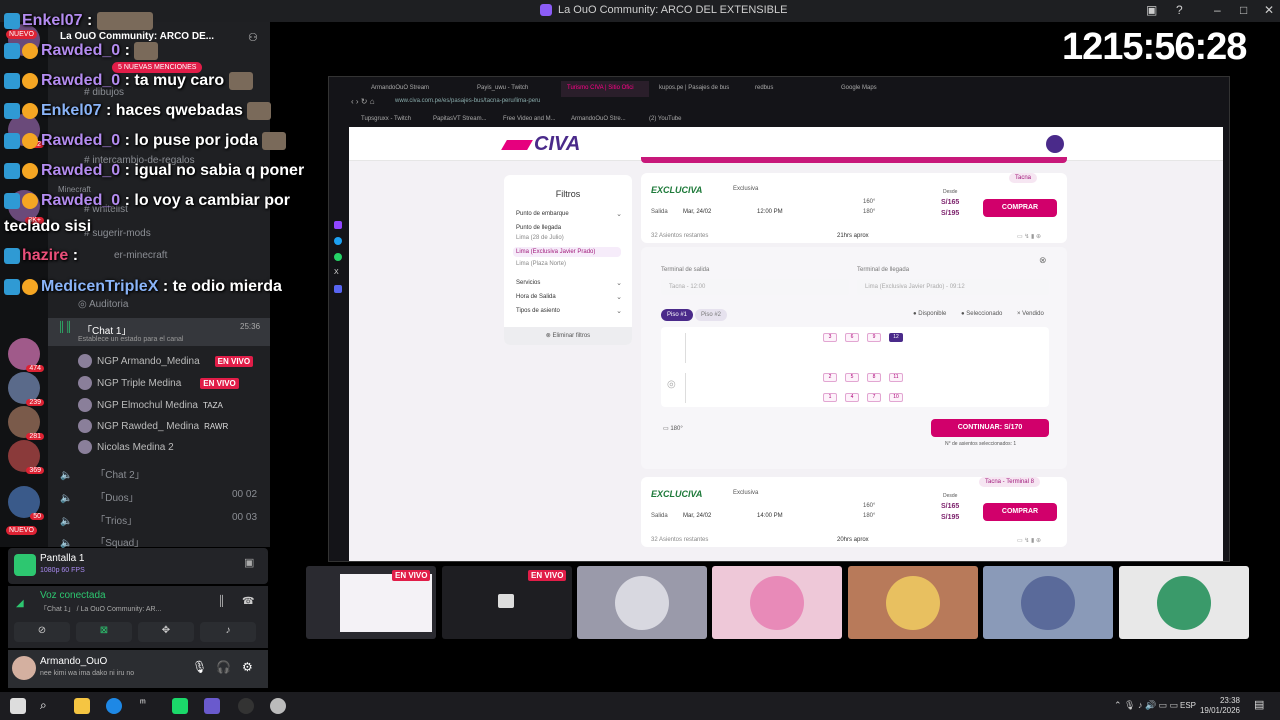  I want to click on seat: 11, so click(896, 377).